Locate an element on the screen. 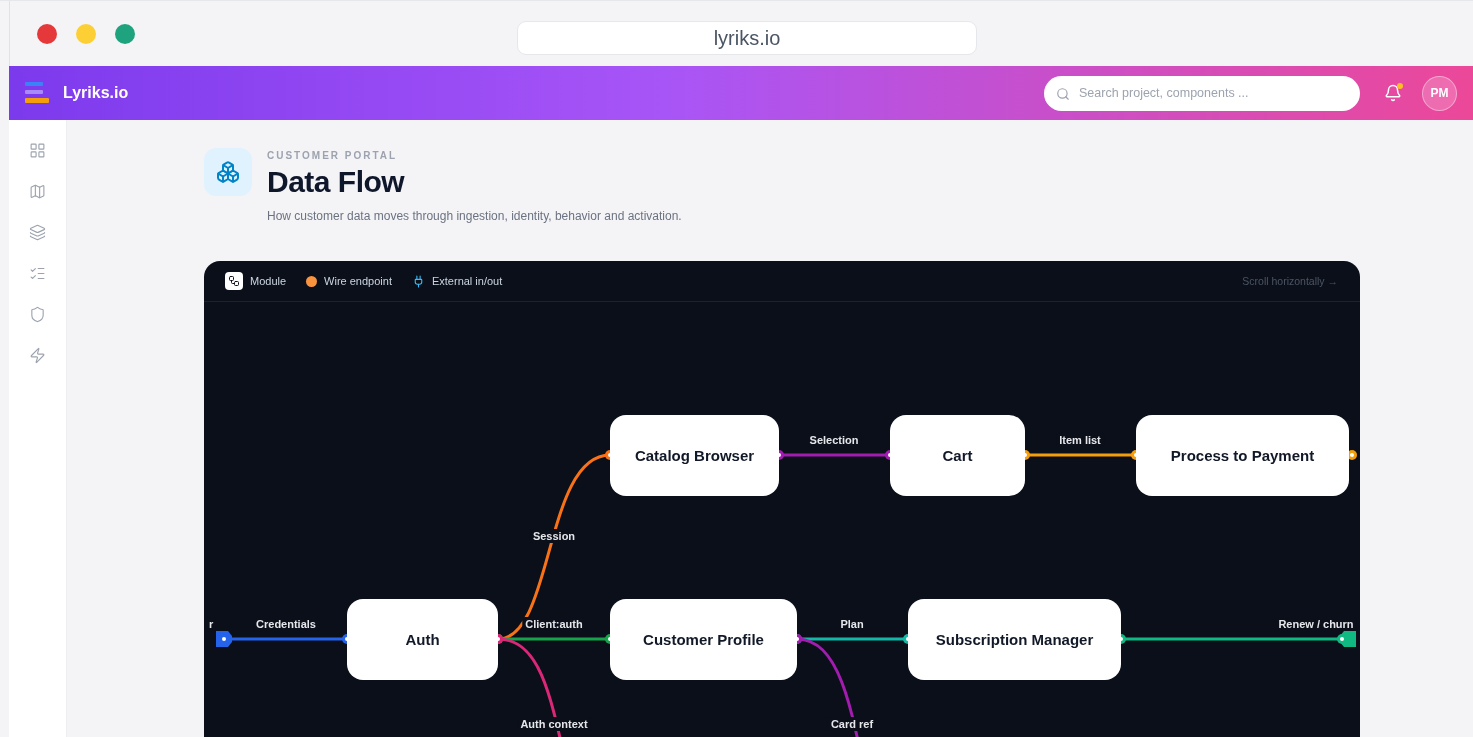 This screenshot has height=737, width=1473. module-icon is located at coordinates (234, 281).